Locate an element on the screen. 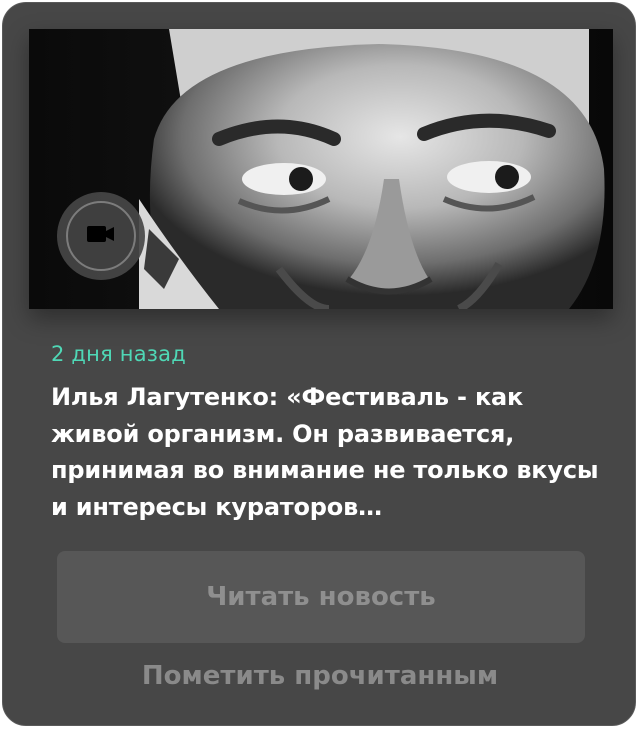 Image resolution: width=640 pixels, height=730 pixels. read-news-button: Читать новость is located at coordinates (321, 597).